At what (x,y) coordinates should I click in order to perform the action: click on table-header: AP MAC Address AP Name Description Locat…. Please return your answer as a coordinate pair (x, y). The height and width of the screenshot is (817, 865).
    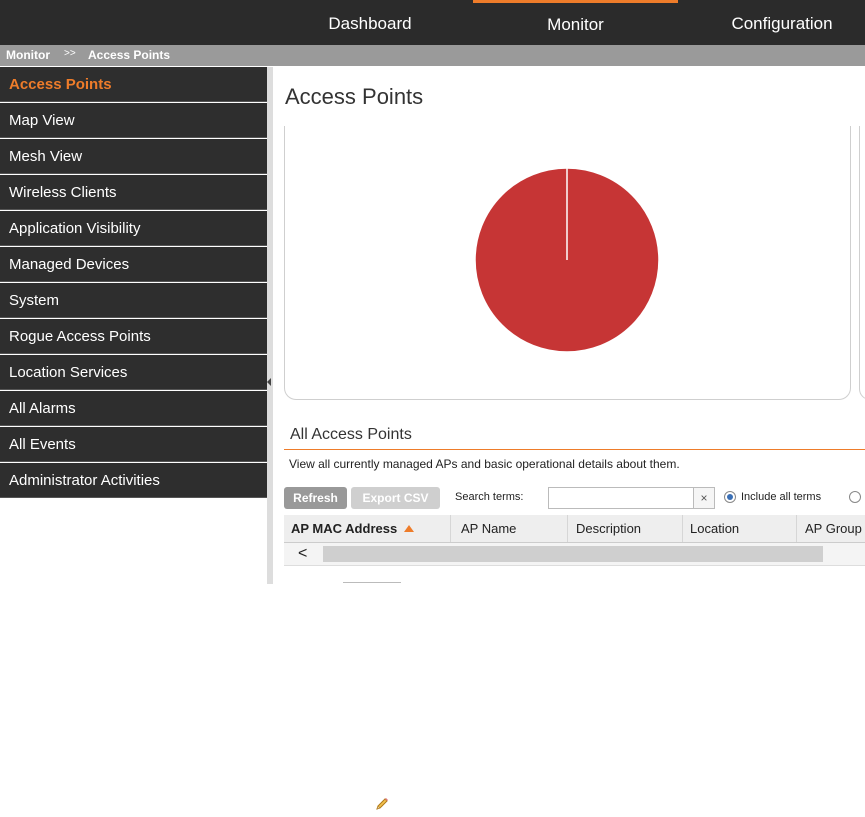
    Looking at the image, I should click on (574, 529).